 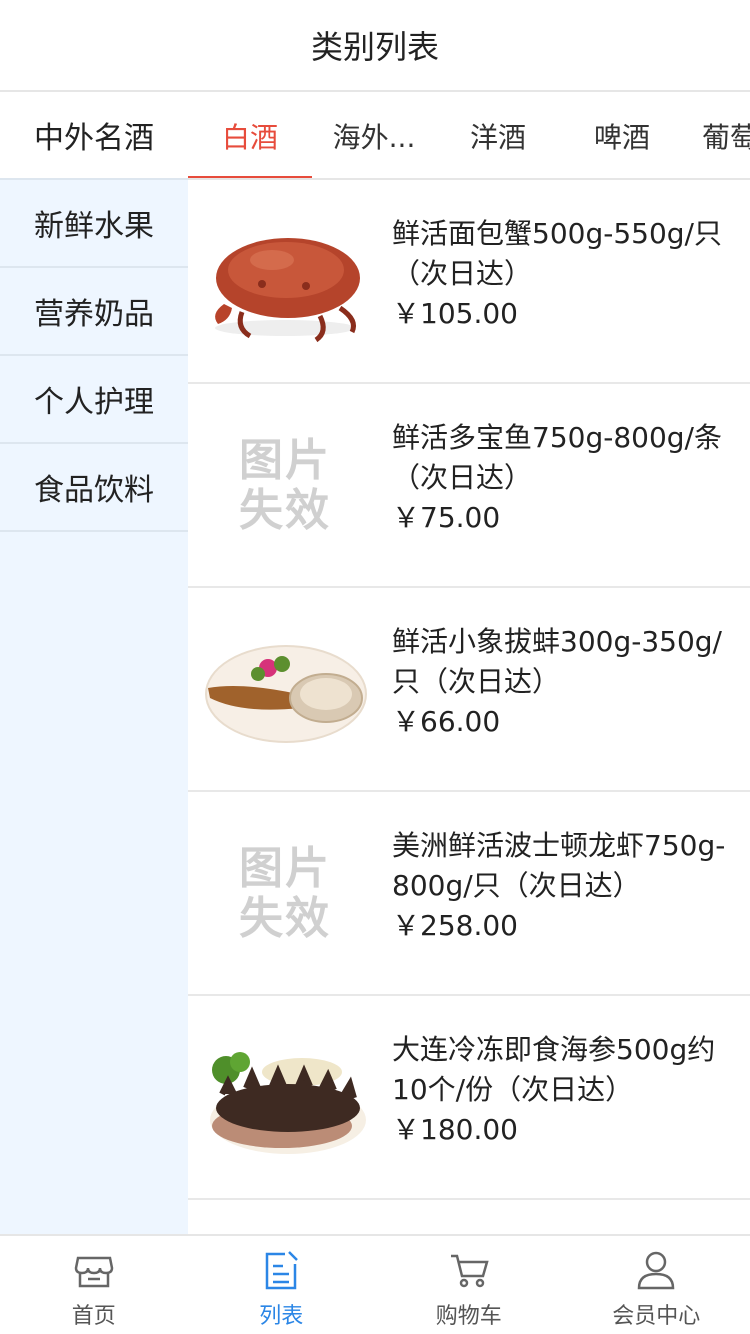 What do you see at coordinates (286, 694) in the screenshot?
I see `geoduck-image` at bounding box center [286, 694].